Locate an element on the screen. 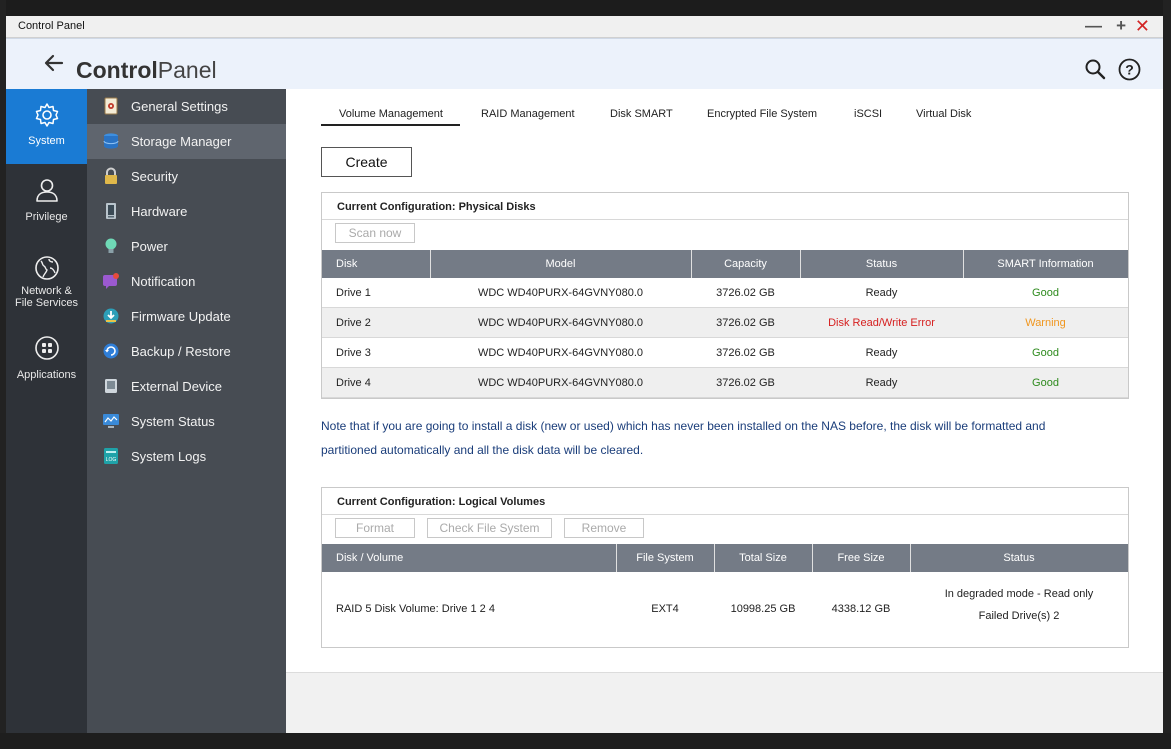 Image resolution: width=1171 pixels, height=749 pixels. tab-virtual-disk: Virtual Disk is located at coordinates (943, 114).